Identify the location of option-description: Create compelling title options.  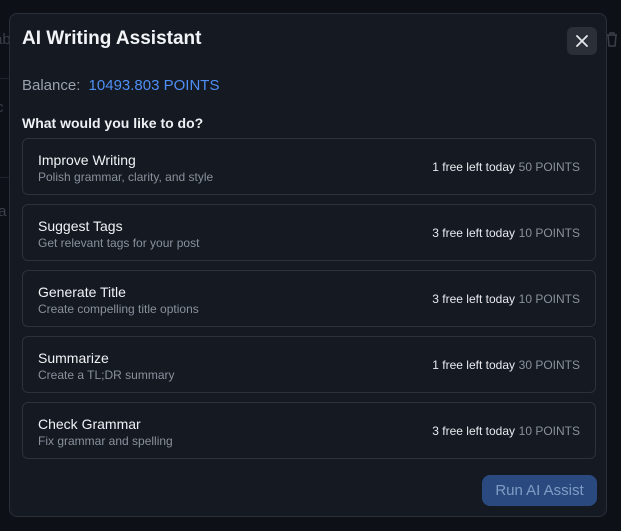
(118, 309).